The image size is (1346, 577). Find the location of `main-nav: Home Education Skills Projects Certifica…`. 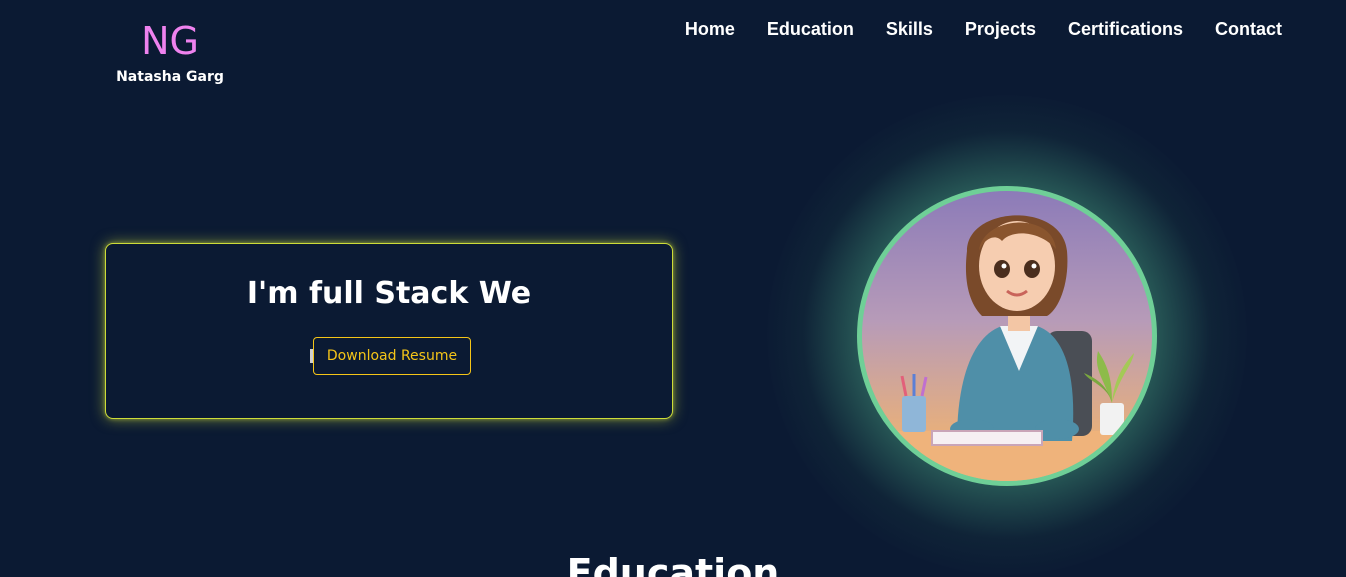

main-nav: Home Education Skills Projects Certifica… is located at coordinates (983, 29).